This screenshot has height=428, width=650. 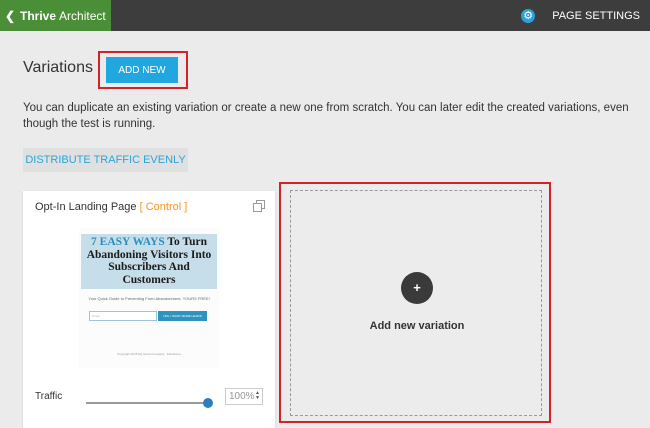 I want to click on top-bar: ❮ Thrive Architect ⚙ PAGE SETTINGS, so click(x=325, y=15).